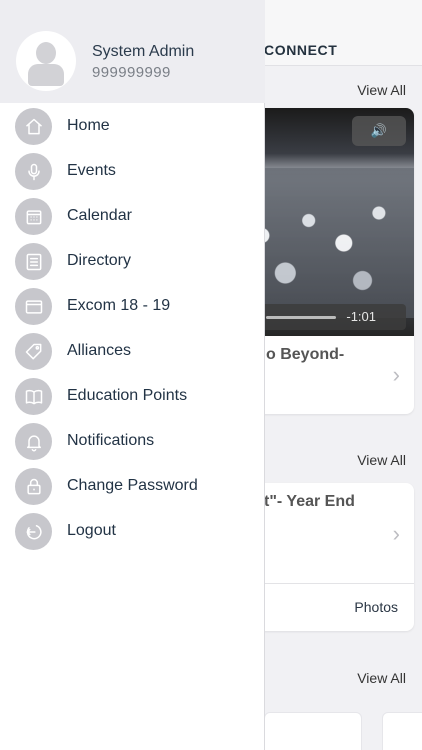 Image resolution: width=422 pixels, height=750 pixels. Describe the element at coordinates (33, 396) in the screenshot. I see `book-icon` at that location.